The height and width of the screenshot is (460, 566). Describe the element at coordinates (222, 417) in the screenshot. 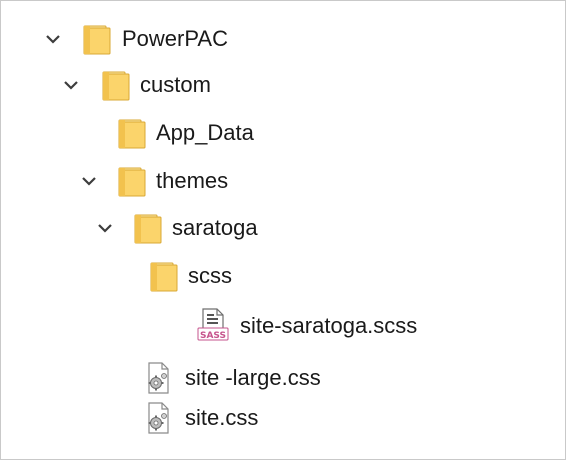

I see `tree-item-label: site.css` at that location.